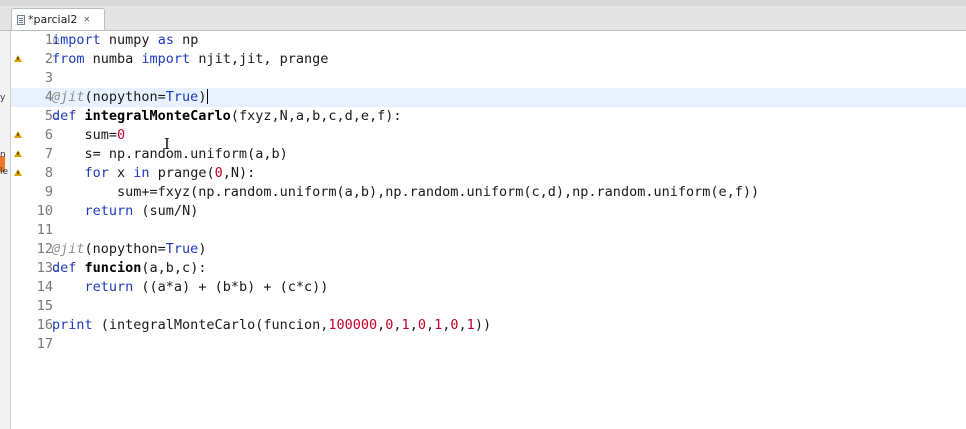 The image size is (966, 429). I want to click on python-file-icon, so click(21, 19).